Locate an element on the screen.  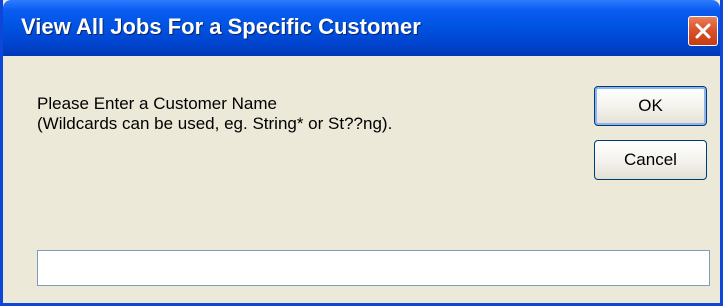
close-icon is located at coordinates (703, 31).